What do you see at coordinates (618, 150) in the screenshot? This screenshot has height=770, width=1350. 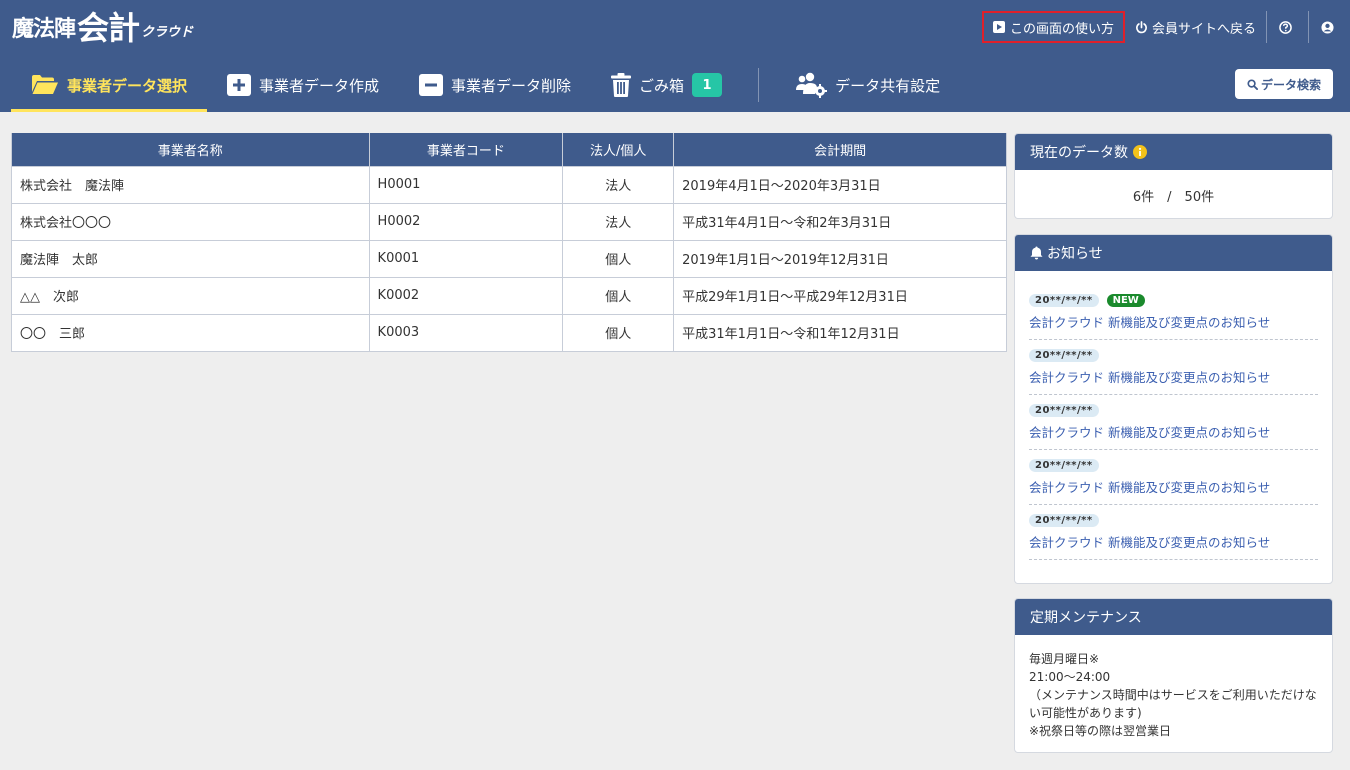 I see `column-header-type: 法人/個人` at bounding box center [618, 150].